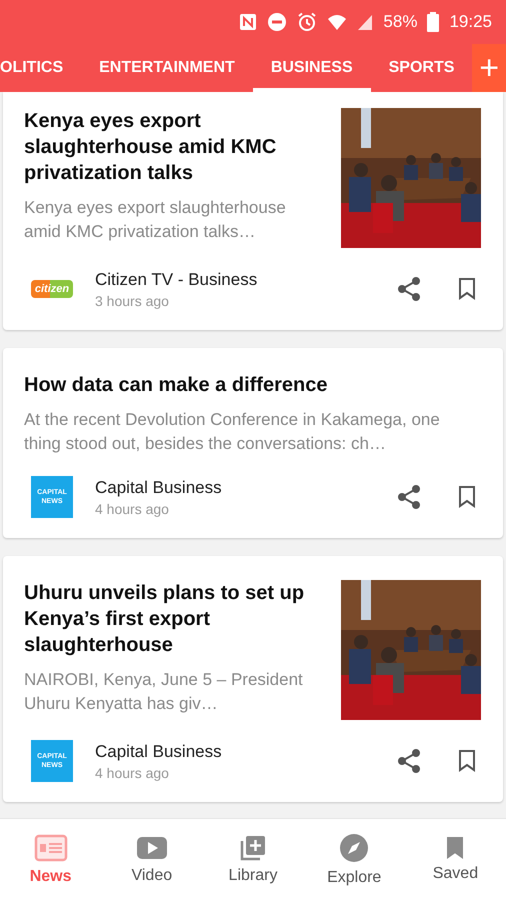 This screenshot has height=900, width=506. I want to click on play-icon, so click(152, 847).